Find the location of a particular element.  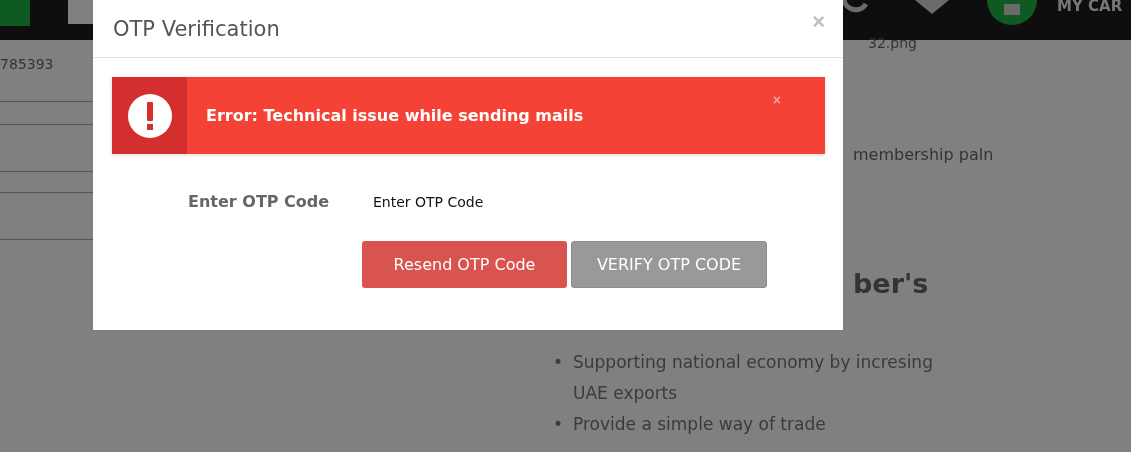

cart-icon is located at coordinates (1012, 14).